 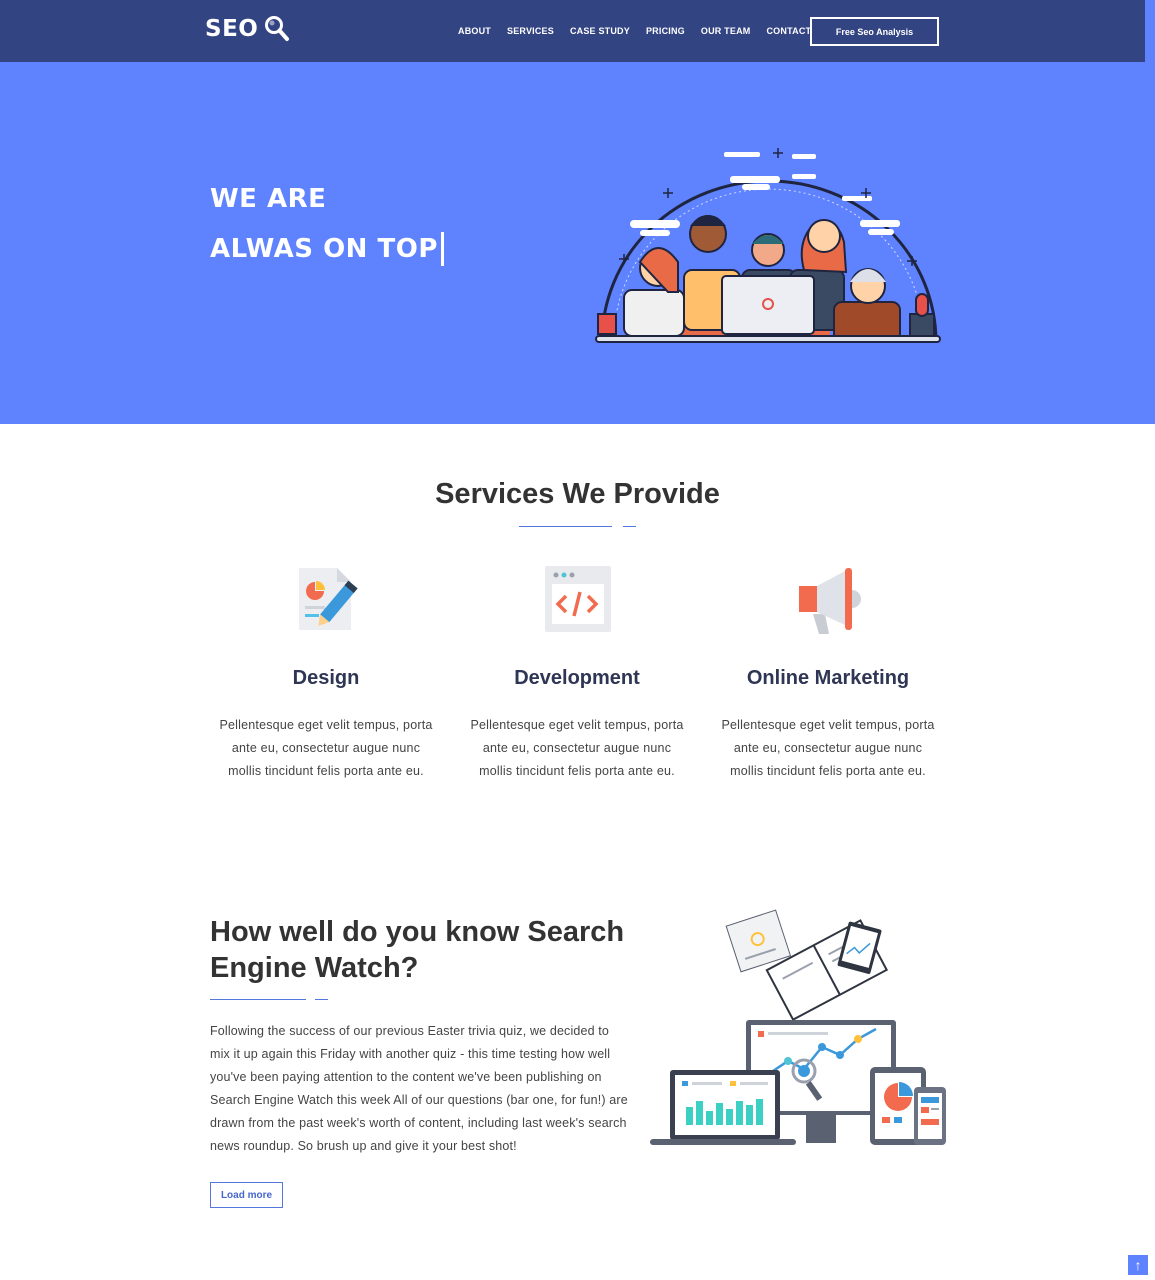 What do you see at coordinates (324, 249) in the screenshot?
I see `hero-line-2-text: ALWAS ON TOP` at bounding box center [324, 249].